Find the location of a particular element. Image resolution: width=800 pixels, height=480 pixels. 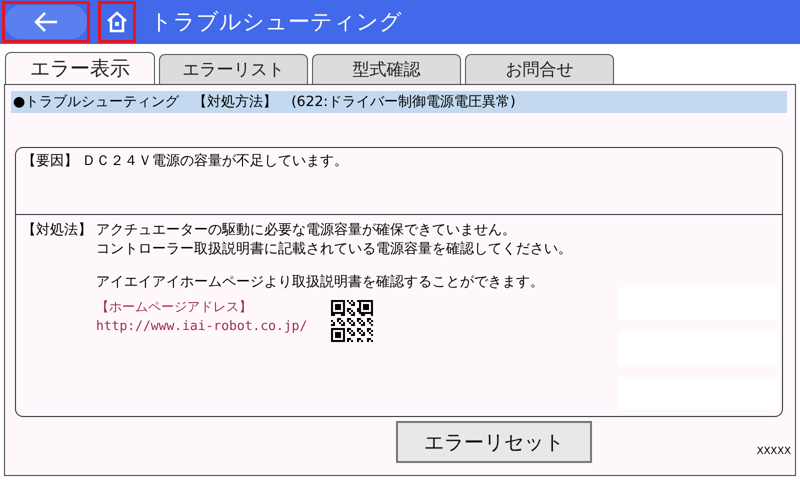

remedy-label: 【対処法】 is located at coordinates (57, 230).